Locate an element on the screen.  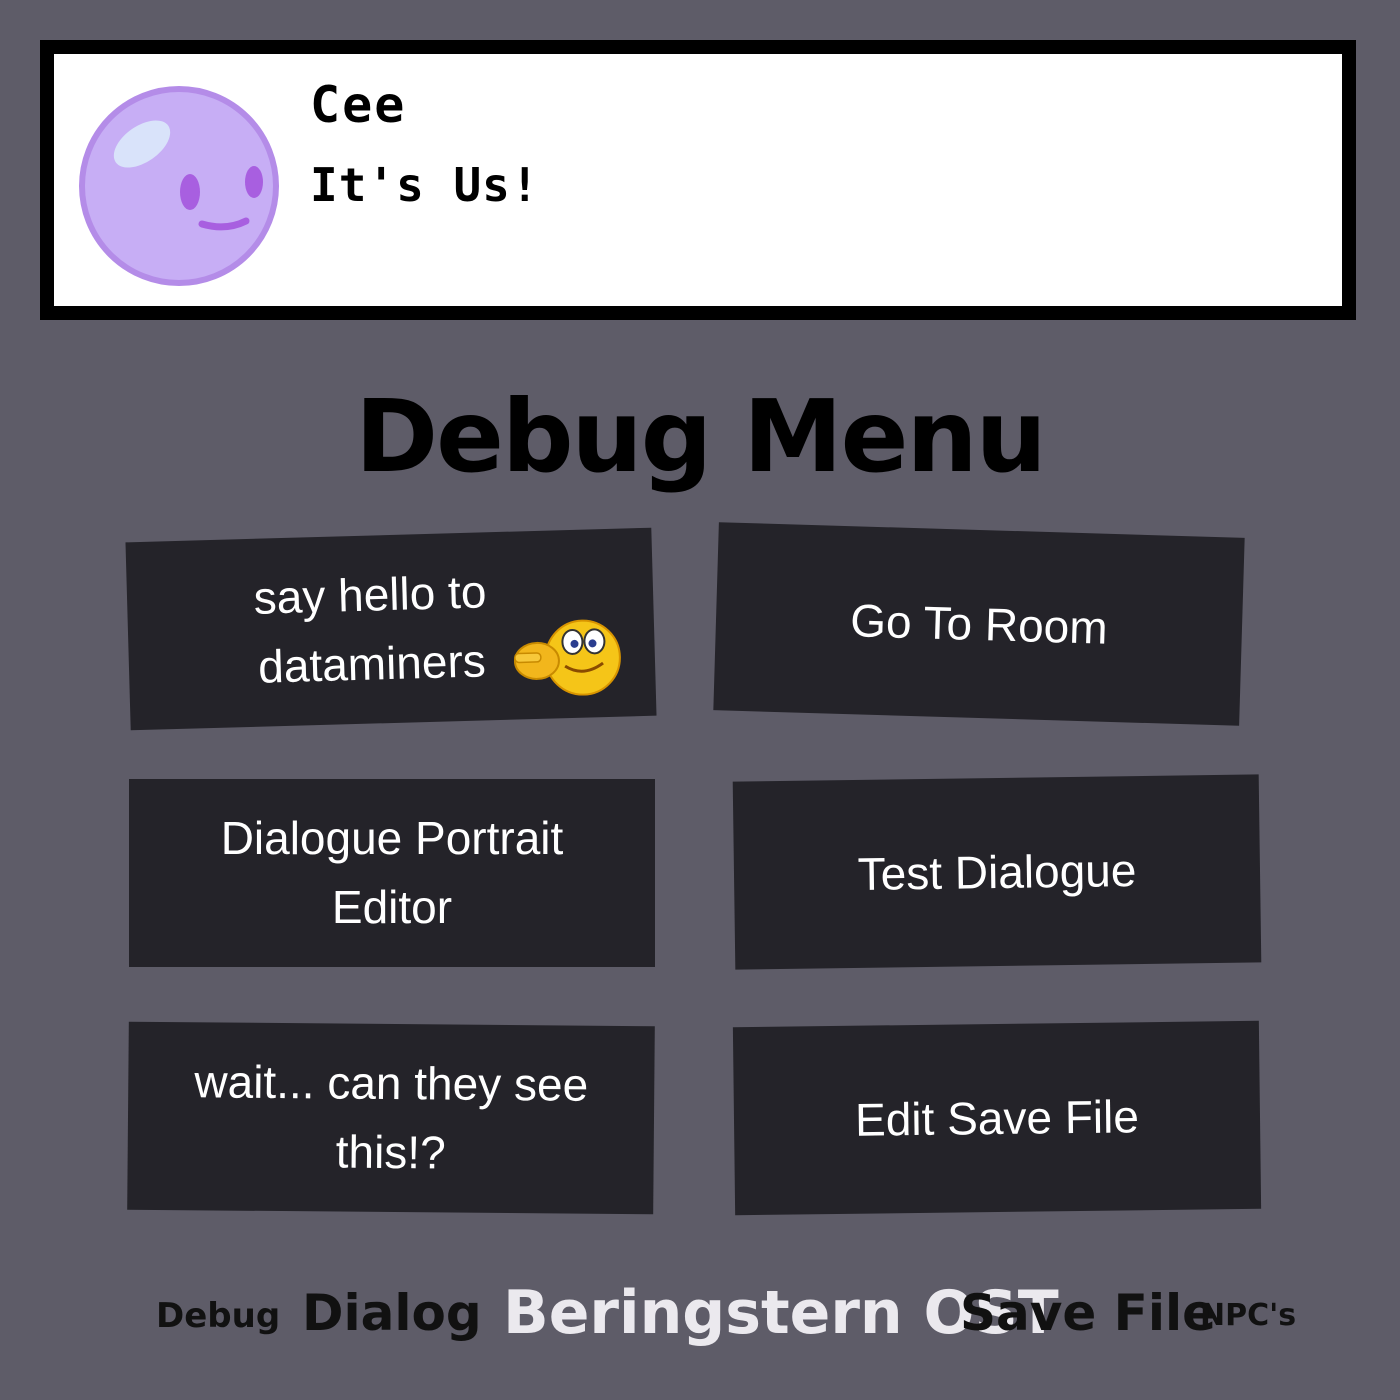
portrait-editor-label: Dialogue Portrait Editor is located at coordinates (392, 872).